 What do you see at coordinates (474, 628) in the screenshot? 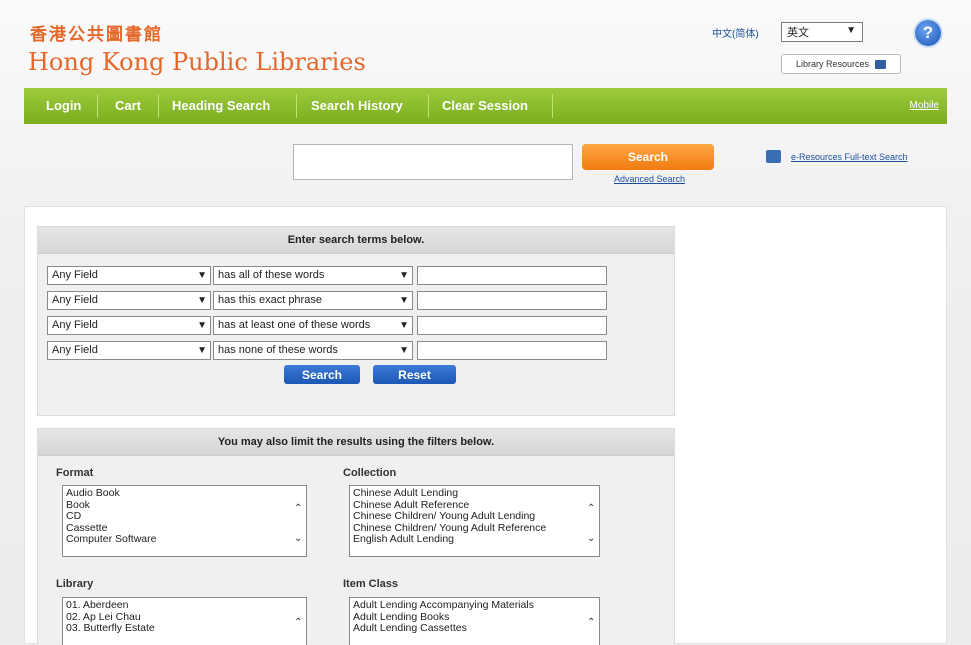
I see `list-item: Adult Lending Cassettes` at bounding box center [474, 628].